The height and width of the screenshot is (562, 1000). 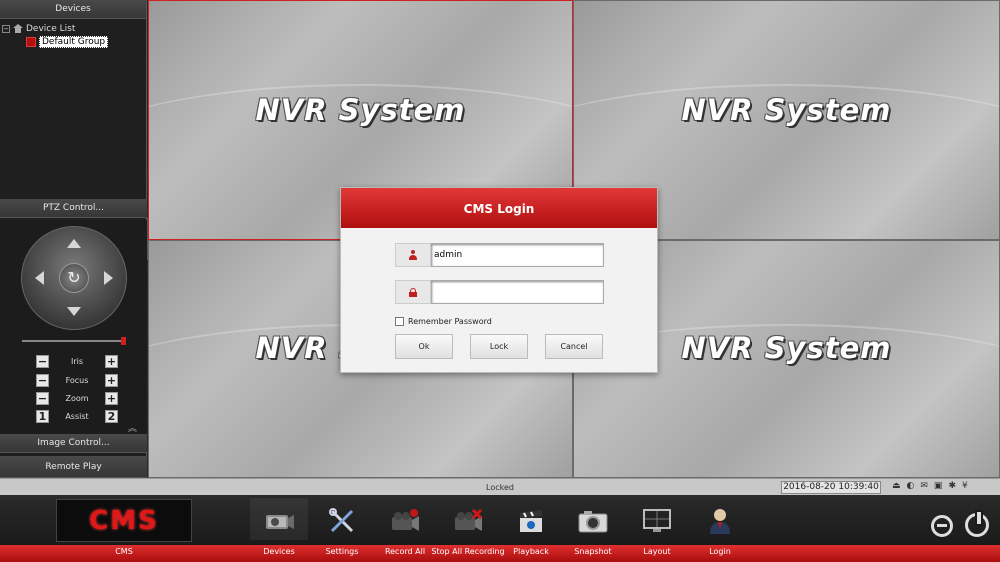 I want to click on clapperboard-playback-icon, so click(x=531, y=521).